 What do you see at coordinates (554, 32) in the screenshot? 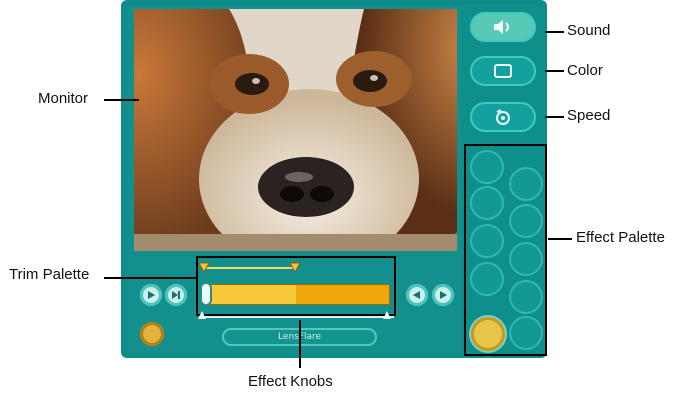
I see `sound-leader-line` at bounding box center [554, 32].